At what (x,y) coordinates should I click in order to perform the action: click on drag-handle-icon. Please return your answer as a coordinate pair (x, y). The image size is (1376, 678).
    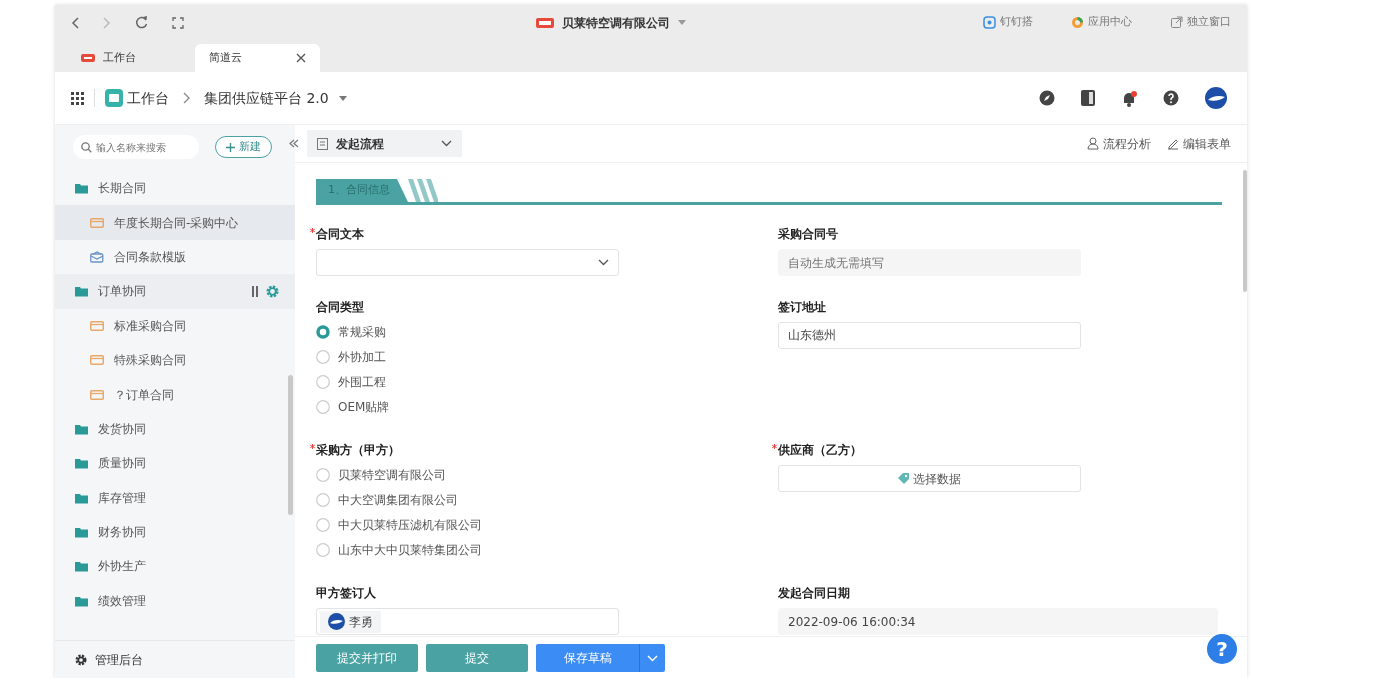
    Looking at the image, I should click on (255, 291).